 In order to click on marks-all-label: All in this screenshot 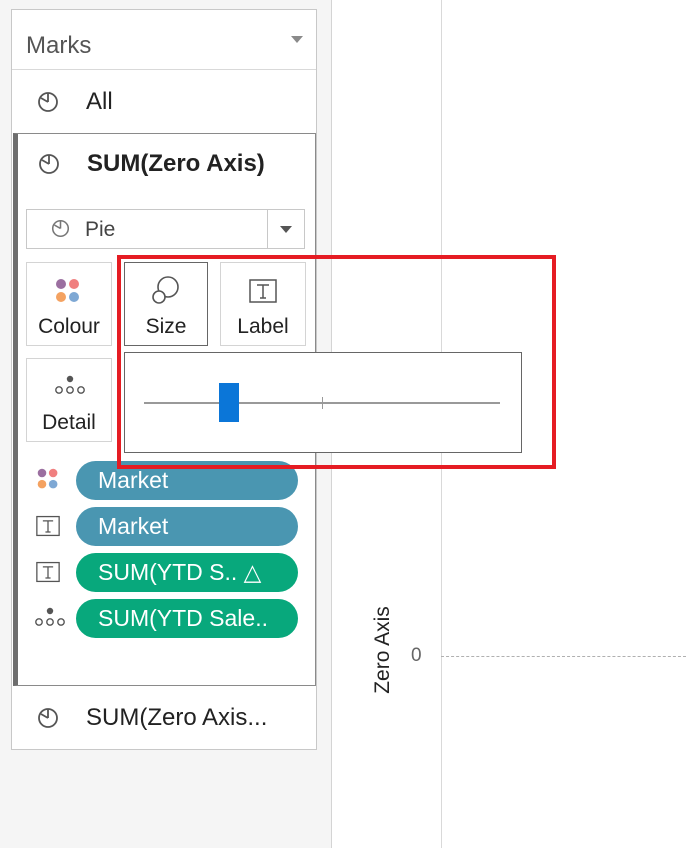, I will do `click(99, 101)`.